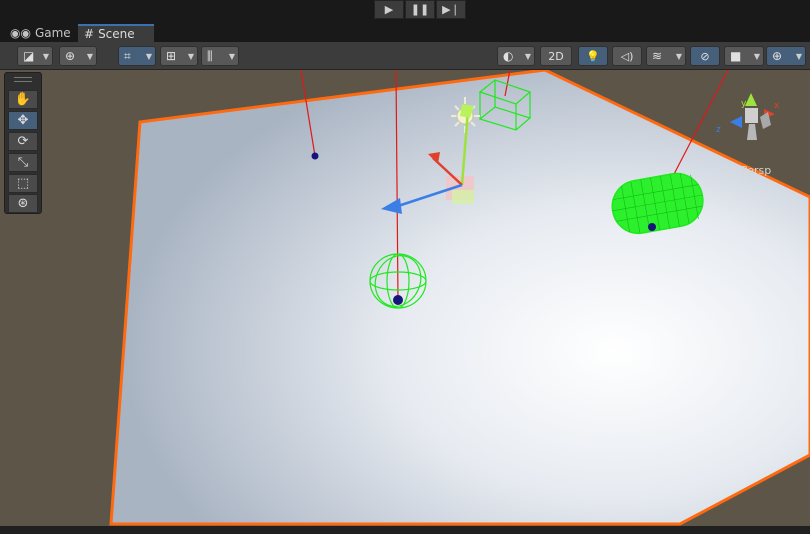 The width and height of the screenshot is (810, 534). What do you see at coordinates (20, 33) in the screenshot?
I see `gamepad-icon: ◉◉` at bounding box center [20, 33].